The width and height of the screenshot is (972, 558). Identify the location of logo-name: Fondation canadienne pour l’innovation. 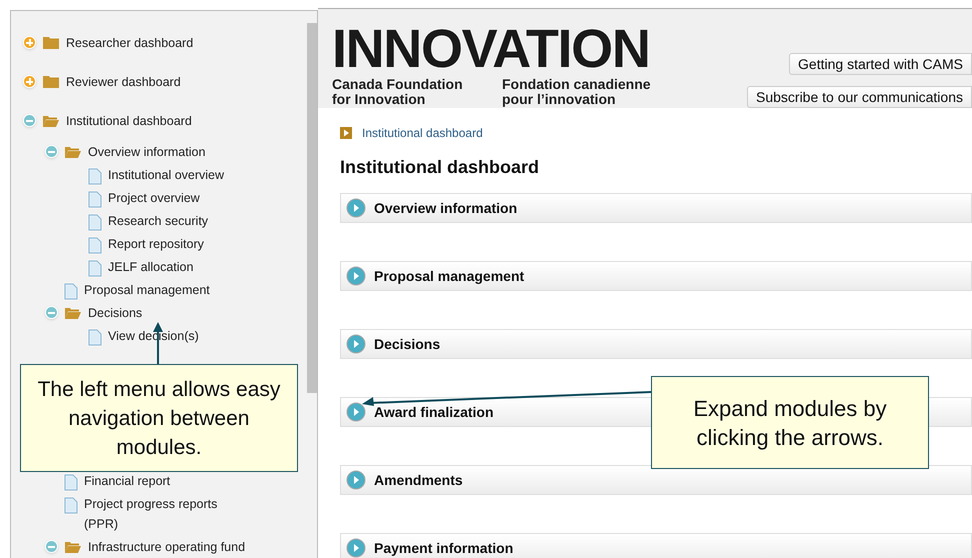
(577, 92).